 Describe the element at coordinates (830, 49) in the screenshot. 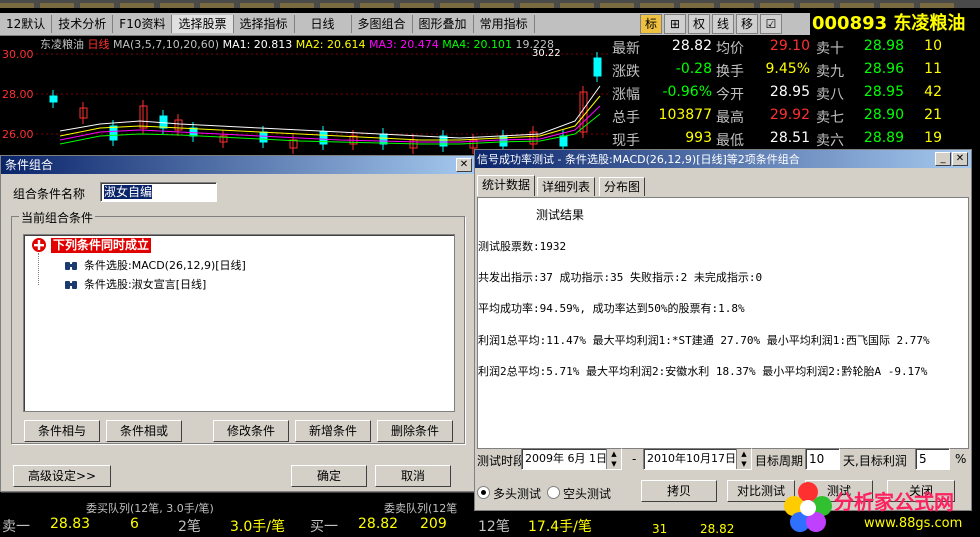

I see `quote-label: 卖十` at that location.